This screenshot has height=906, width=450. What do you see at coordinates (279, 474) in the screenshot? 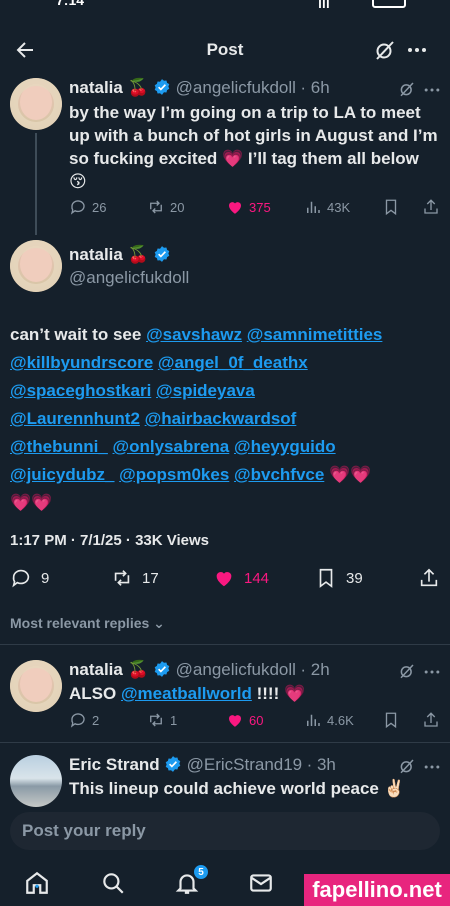
I see `mention-link: @bvchfvce` at bounding box center [279, 474].